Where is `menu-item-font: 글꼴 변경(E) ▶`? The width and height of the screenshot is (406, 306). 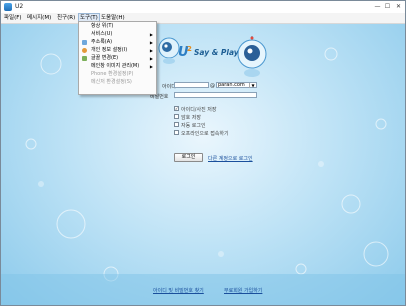 menu-item-font: 글꼴 변경(E) ▶ is located at coordinates (117, 58).